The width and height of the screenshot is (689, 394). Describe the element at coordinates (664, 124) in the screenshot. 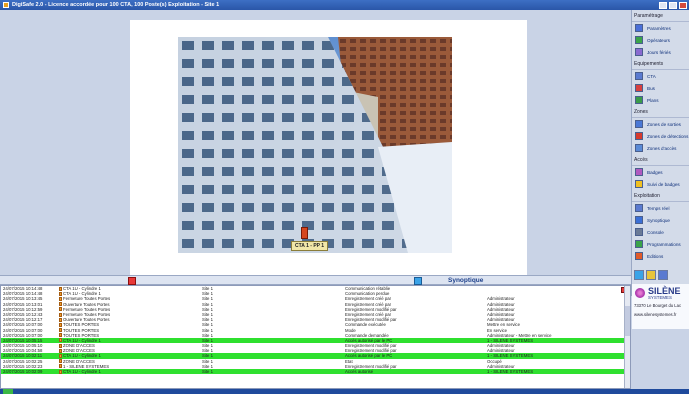

I see `sidebar-item-label: Zones de sorties` at that location.